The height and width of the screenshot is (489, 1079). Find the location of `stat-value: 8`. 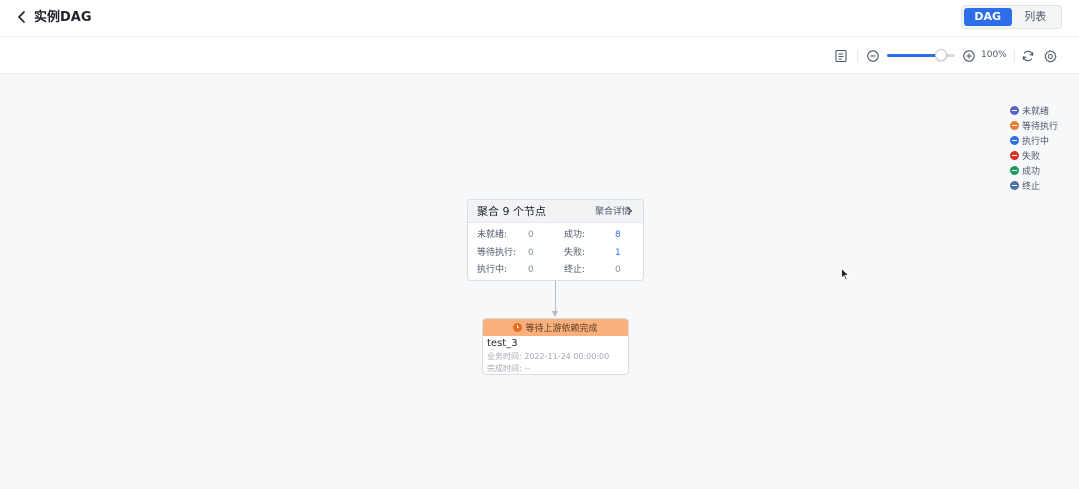

stat-value: 8 is located at coordinates (618, 235).